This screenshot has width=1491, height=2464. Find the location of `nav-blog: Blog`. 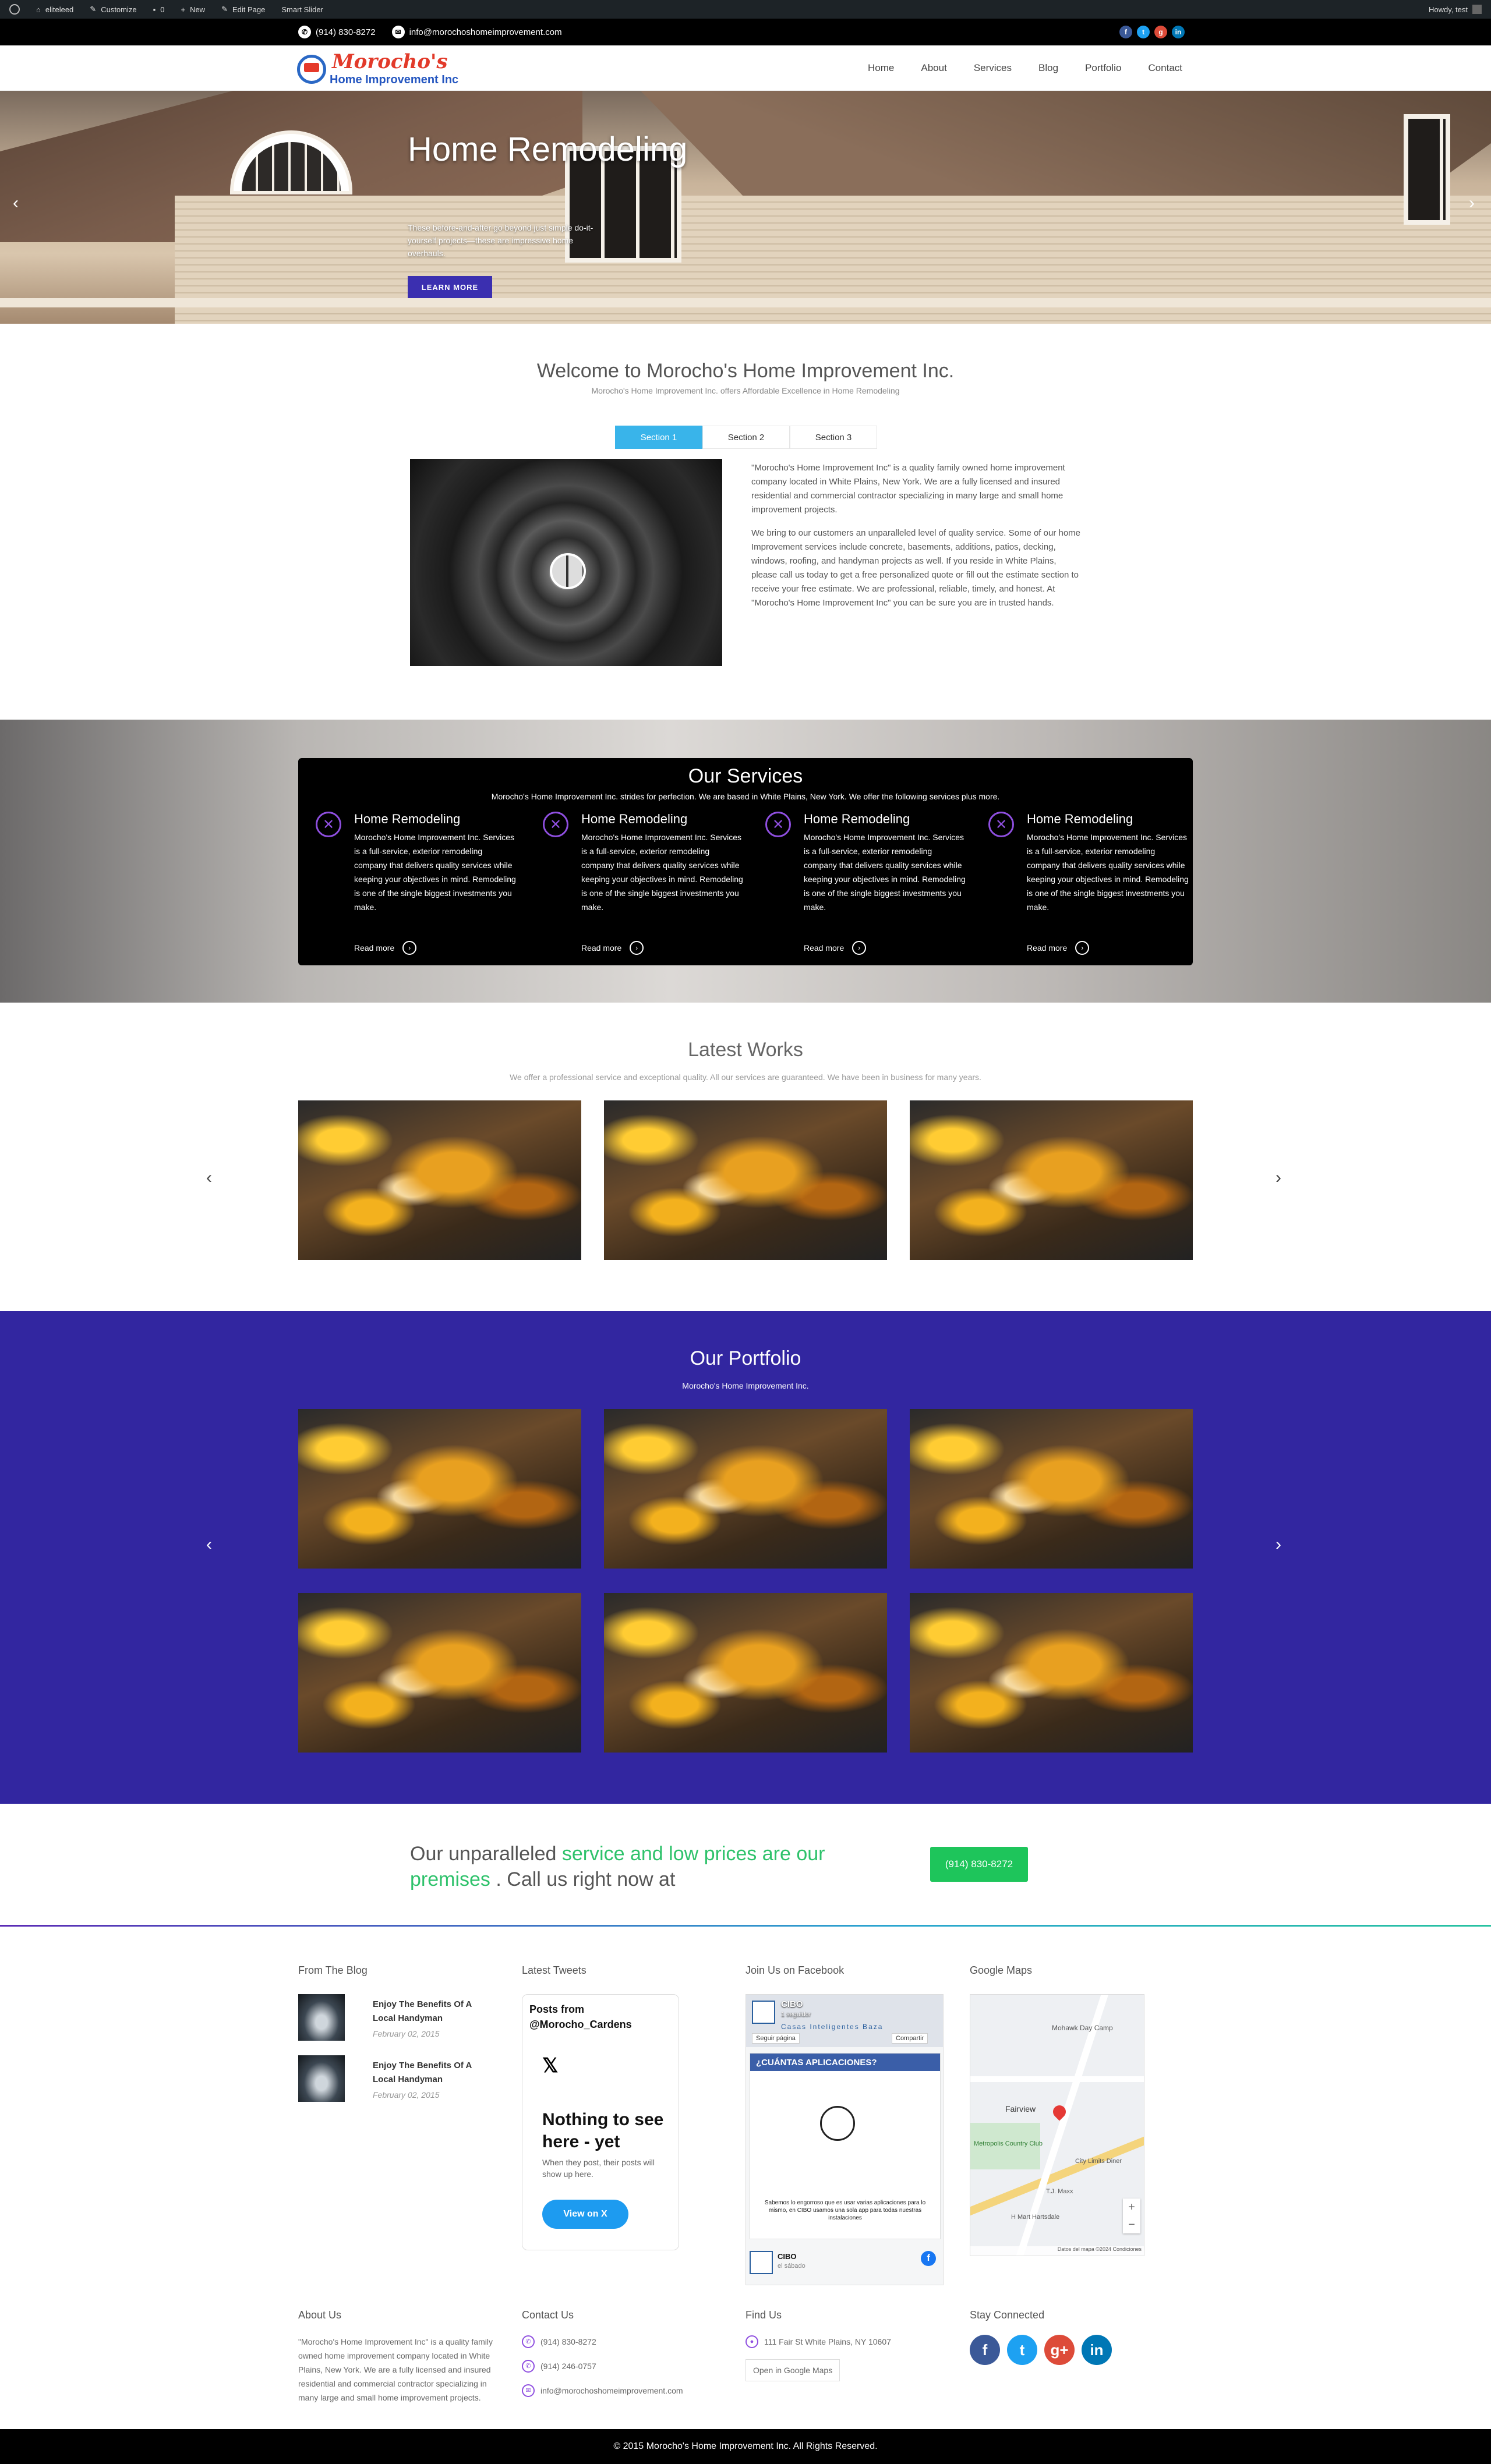

nav-blog: Blog is located at coordinates (1048, 68).